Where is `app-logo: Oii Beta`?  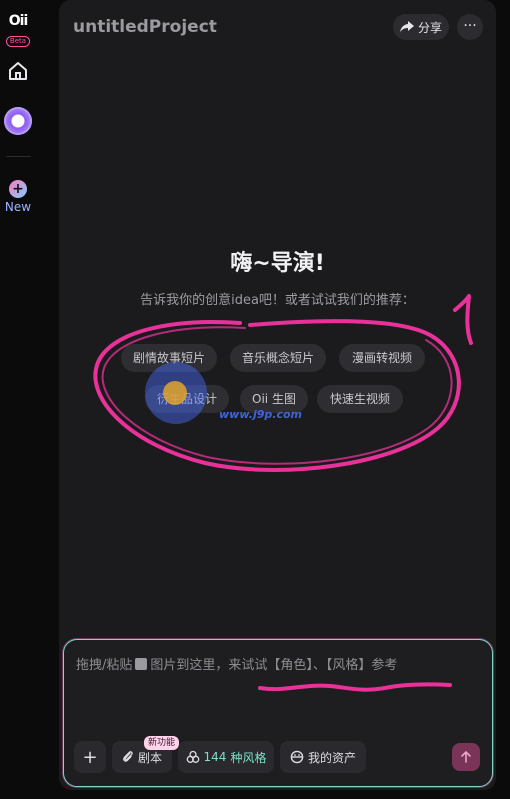
app-logo: Oii Beta is located at coordinates (18, 30).